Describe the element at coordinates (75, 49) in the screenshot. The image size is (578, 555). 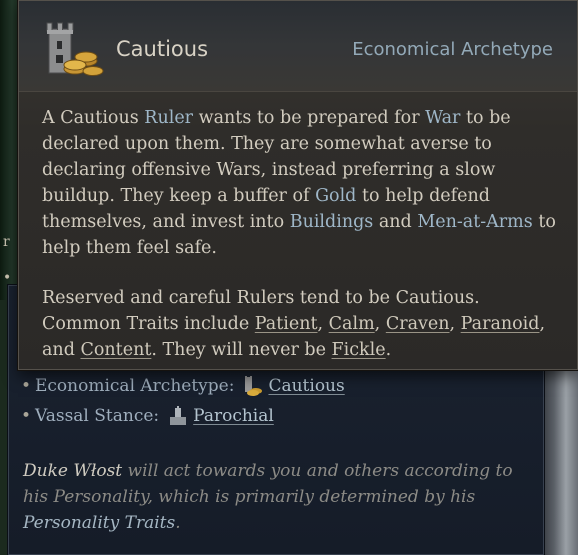
I see `tower-and-gold-coins-icon` at that location.